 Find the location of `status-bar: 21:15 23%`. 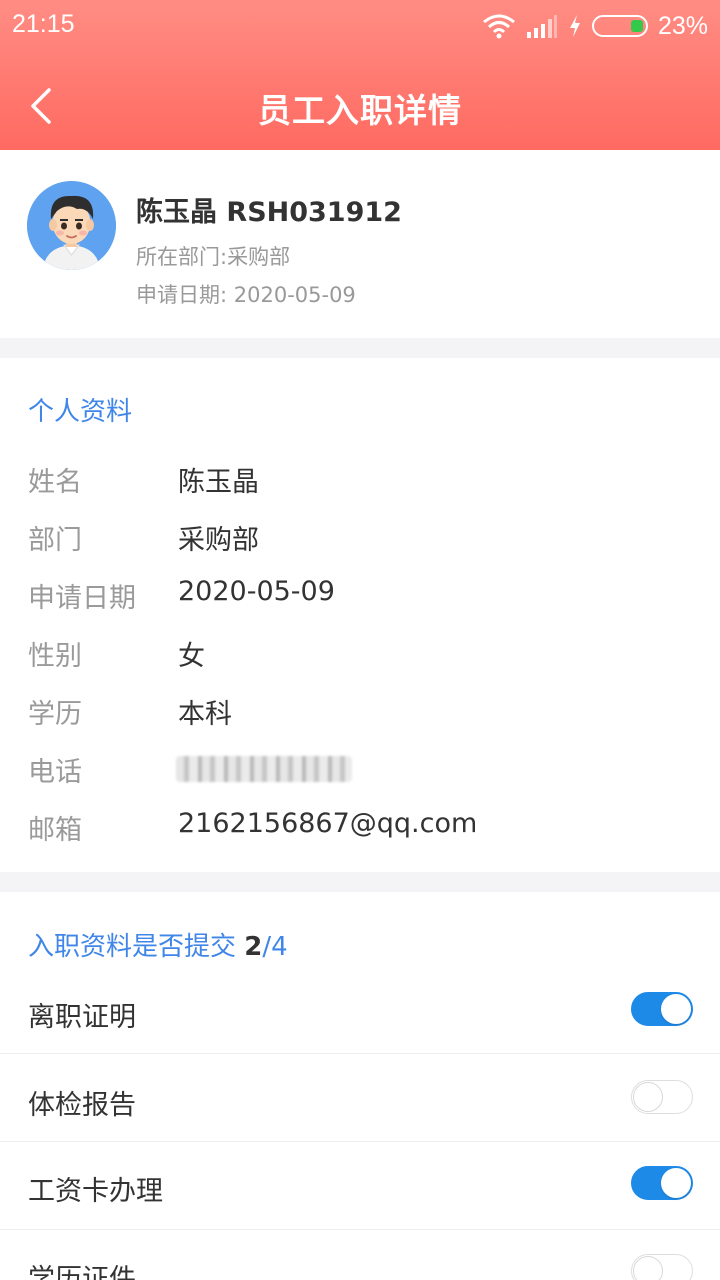

status-bar: 21:15 23% is located at coordinates (360, 26).